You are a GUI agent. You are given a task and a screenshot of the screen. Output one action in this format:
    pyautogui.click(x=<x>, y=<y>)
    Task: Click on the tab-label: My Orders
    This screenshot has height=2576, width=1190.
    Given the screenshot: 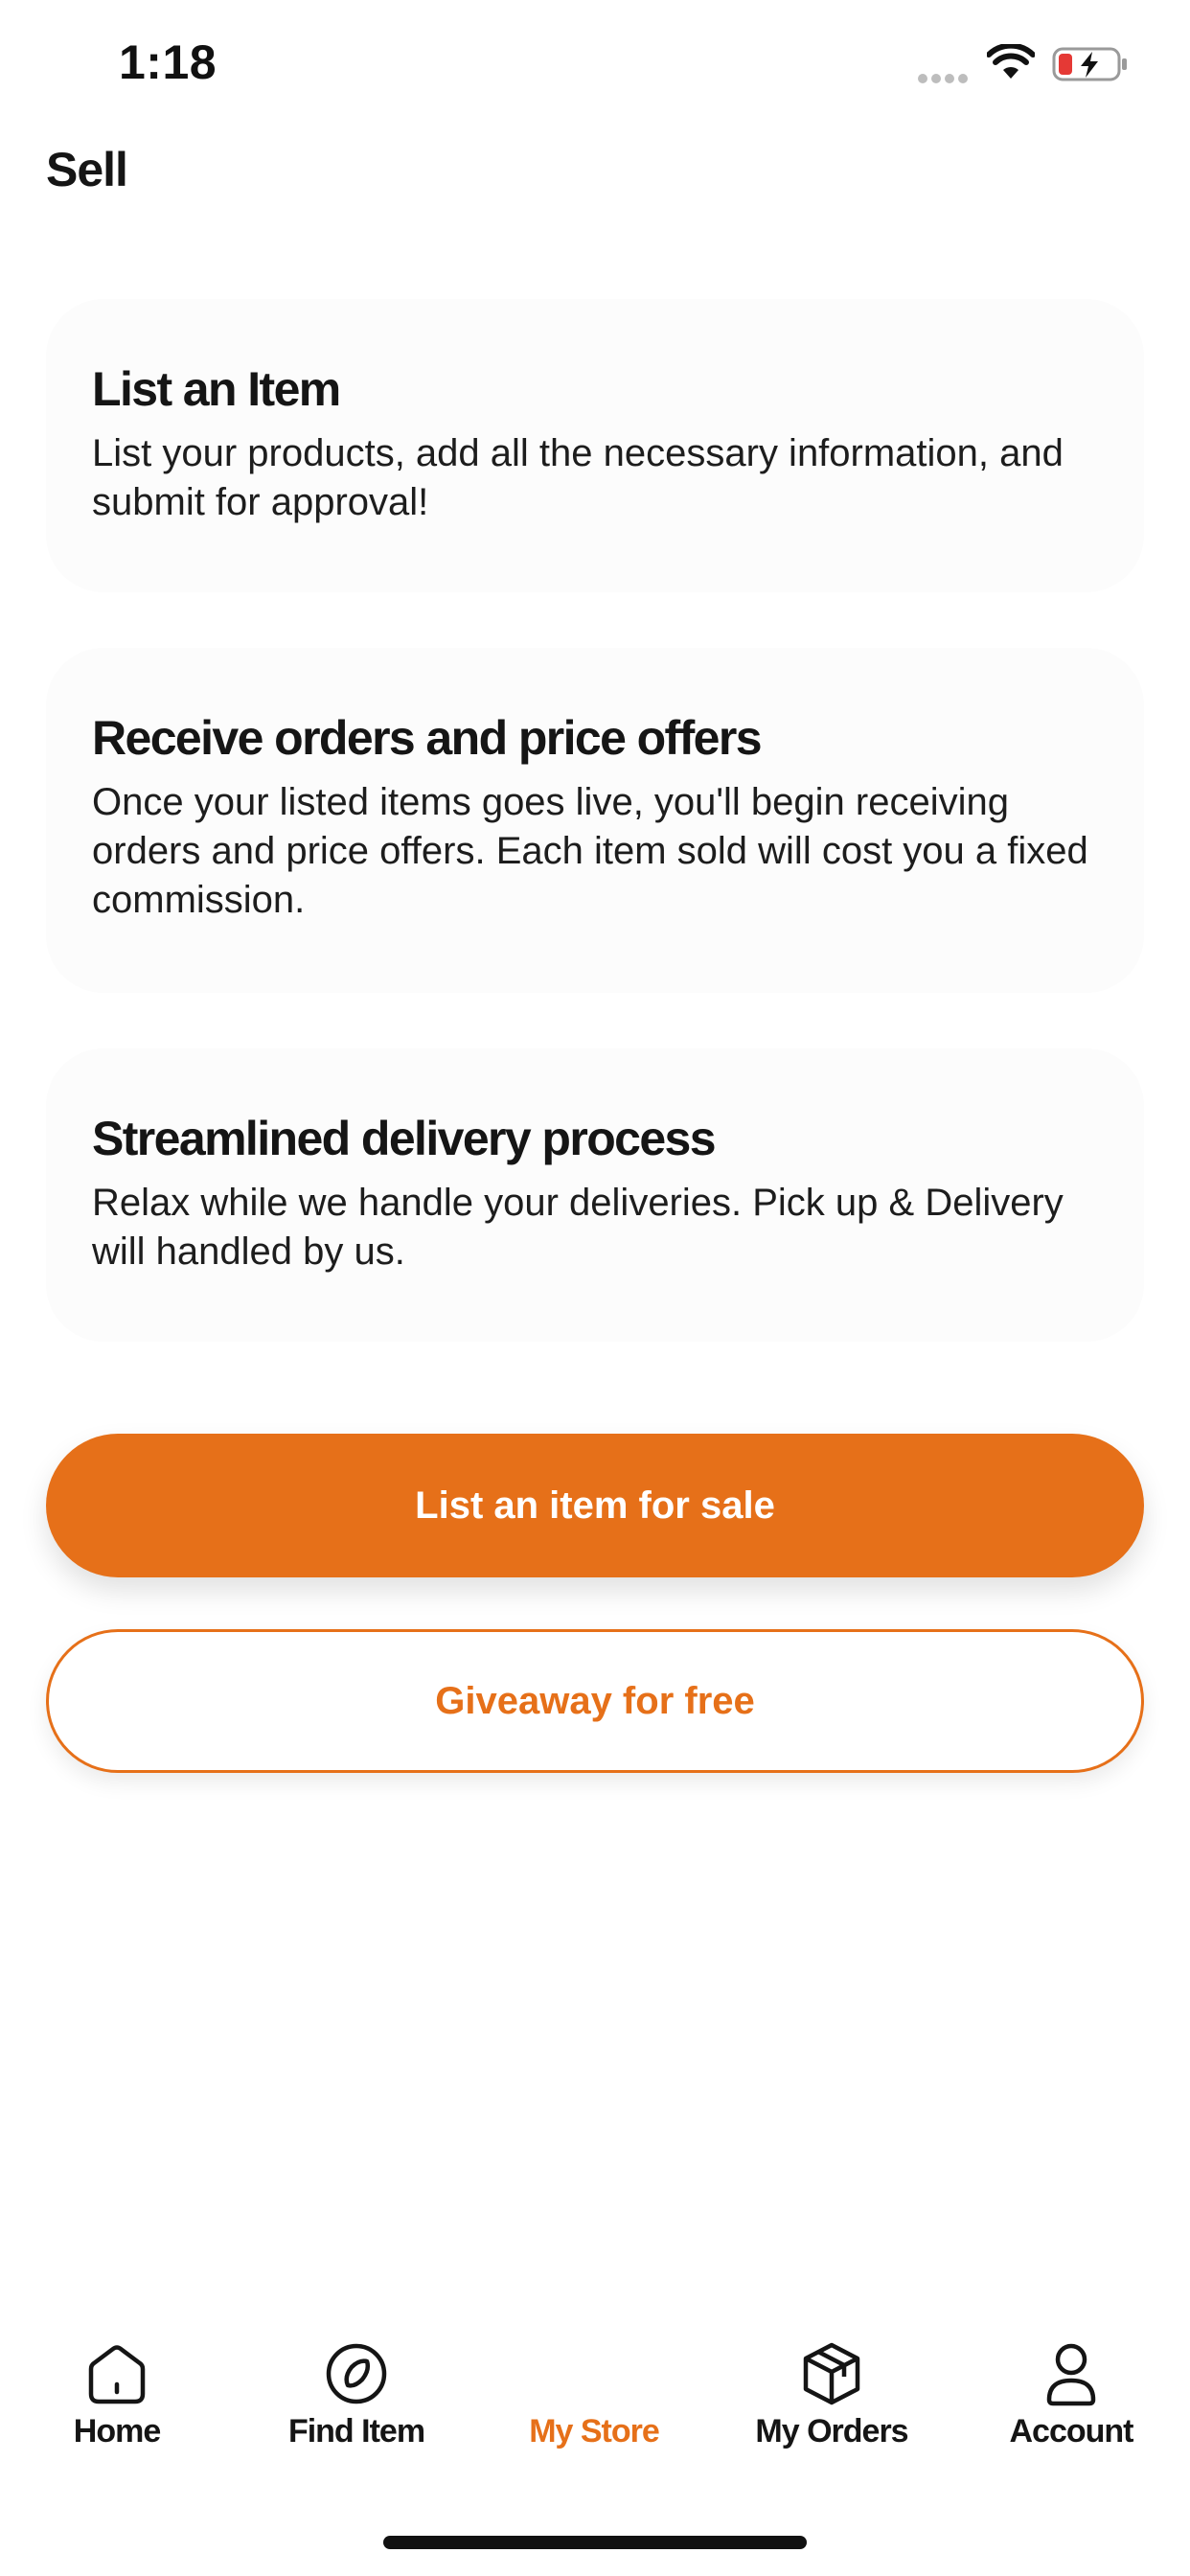 What is the action you would take?
    pyautogui.click(x=832, y=2431)
    